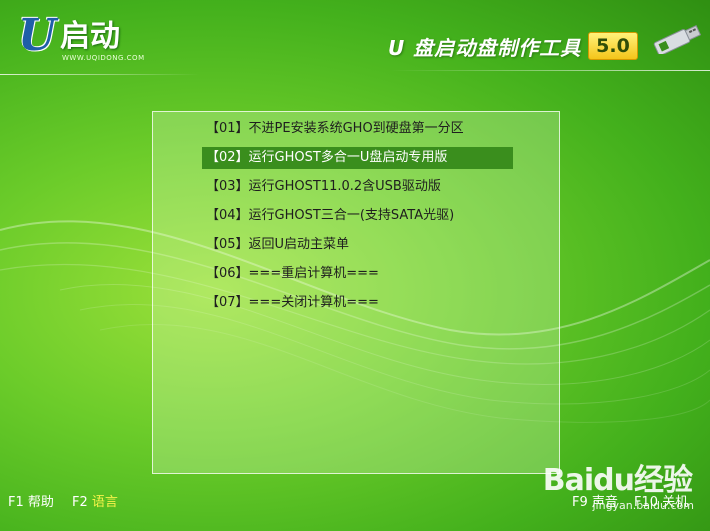 The width and height of the screenshot is (710, 531). I want to click on f2-language-key: F2 语言, so click(95, 500).